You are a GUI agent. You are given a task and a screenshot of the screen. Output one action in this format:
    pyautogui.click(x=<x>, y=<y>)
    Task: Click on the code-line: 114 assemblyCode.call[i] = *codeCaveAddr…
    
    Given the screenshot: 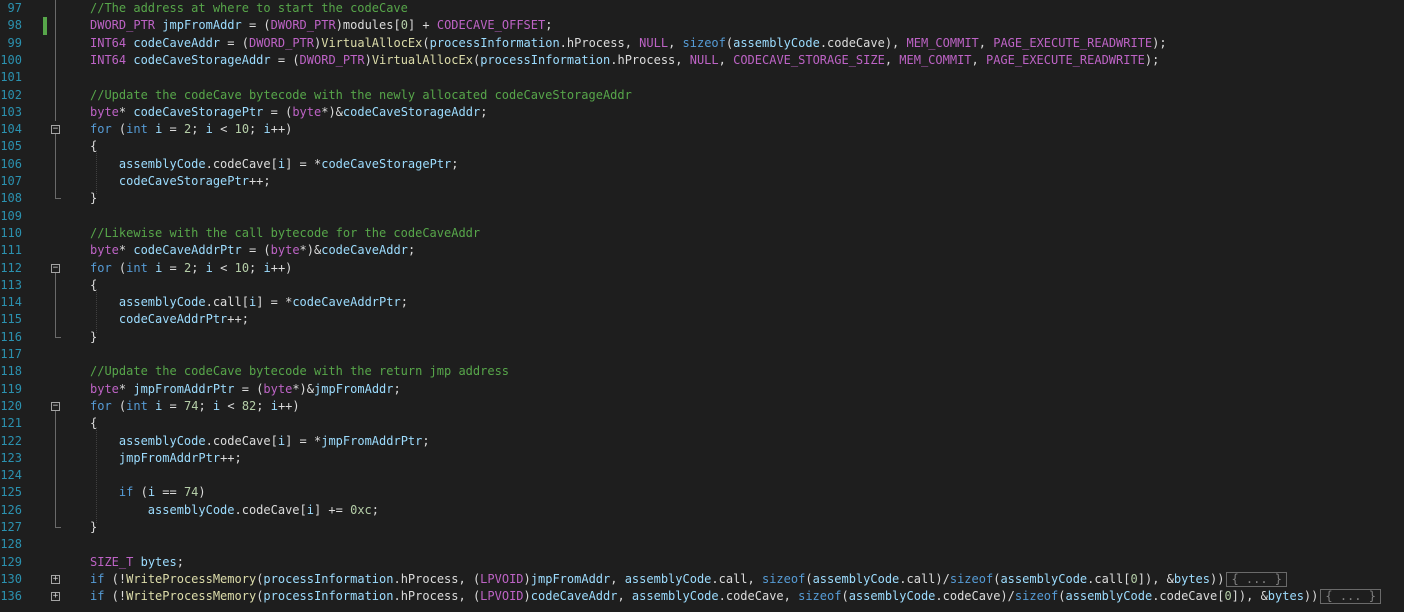 What is the action you would take?
    pyautogui.click(x=702, y=302)
    